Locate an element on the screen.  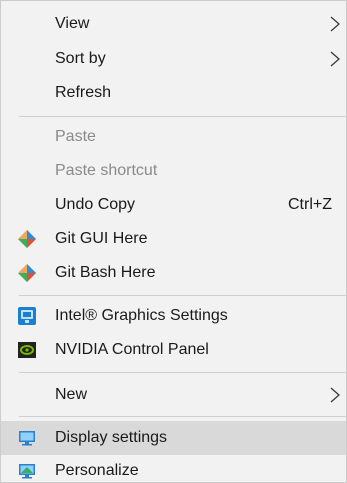
keyboard-shortcut: Ctrl+Z is located at coordinates (310, 204).